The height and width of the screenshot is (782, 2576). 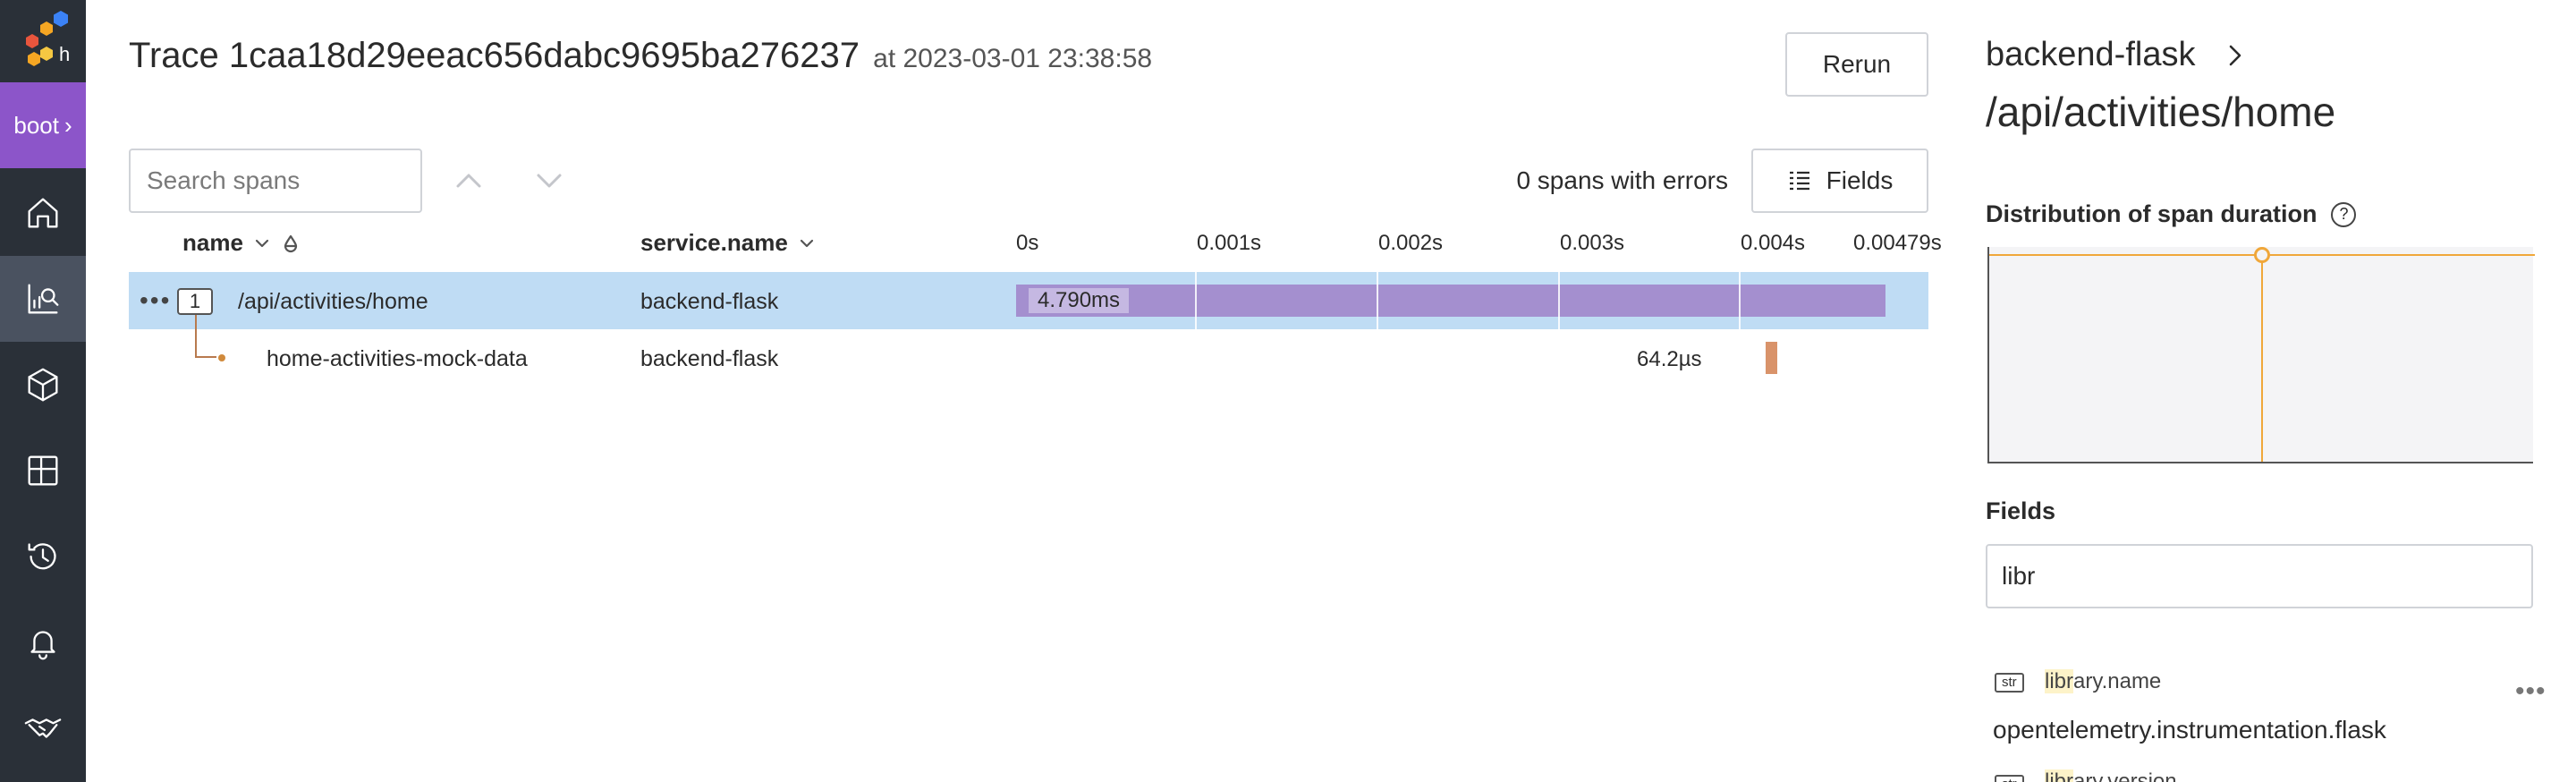 I want to click on field-name-rest: ary.name, so click(x=2117, y=681).